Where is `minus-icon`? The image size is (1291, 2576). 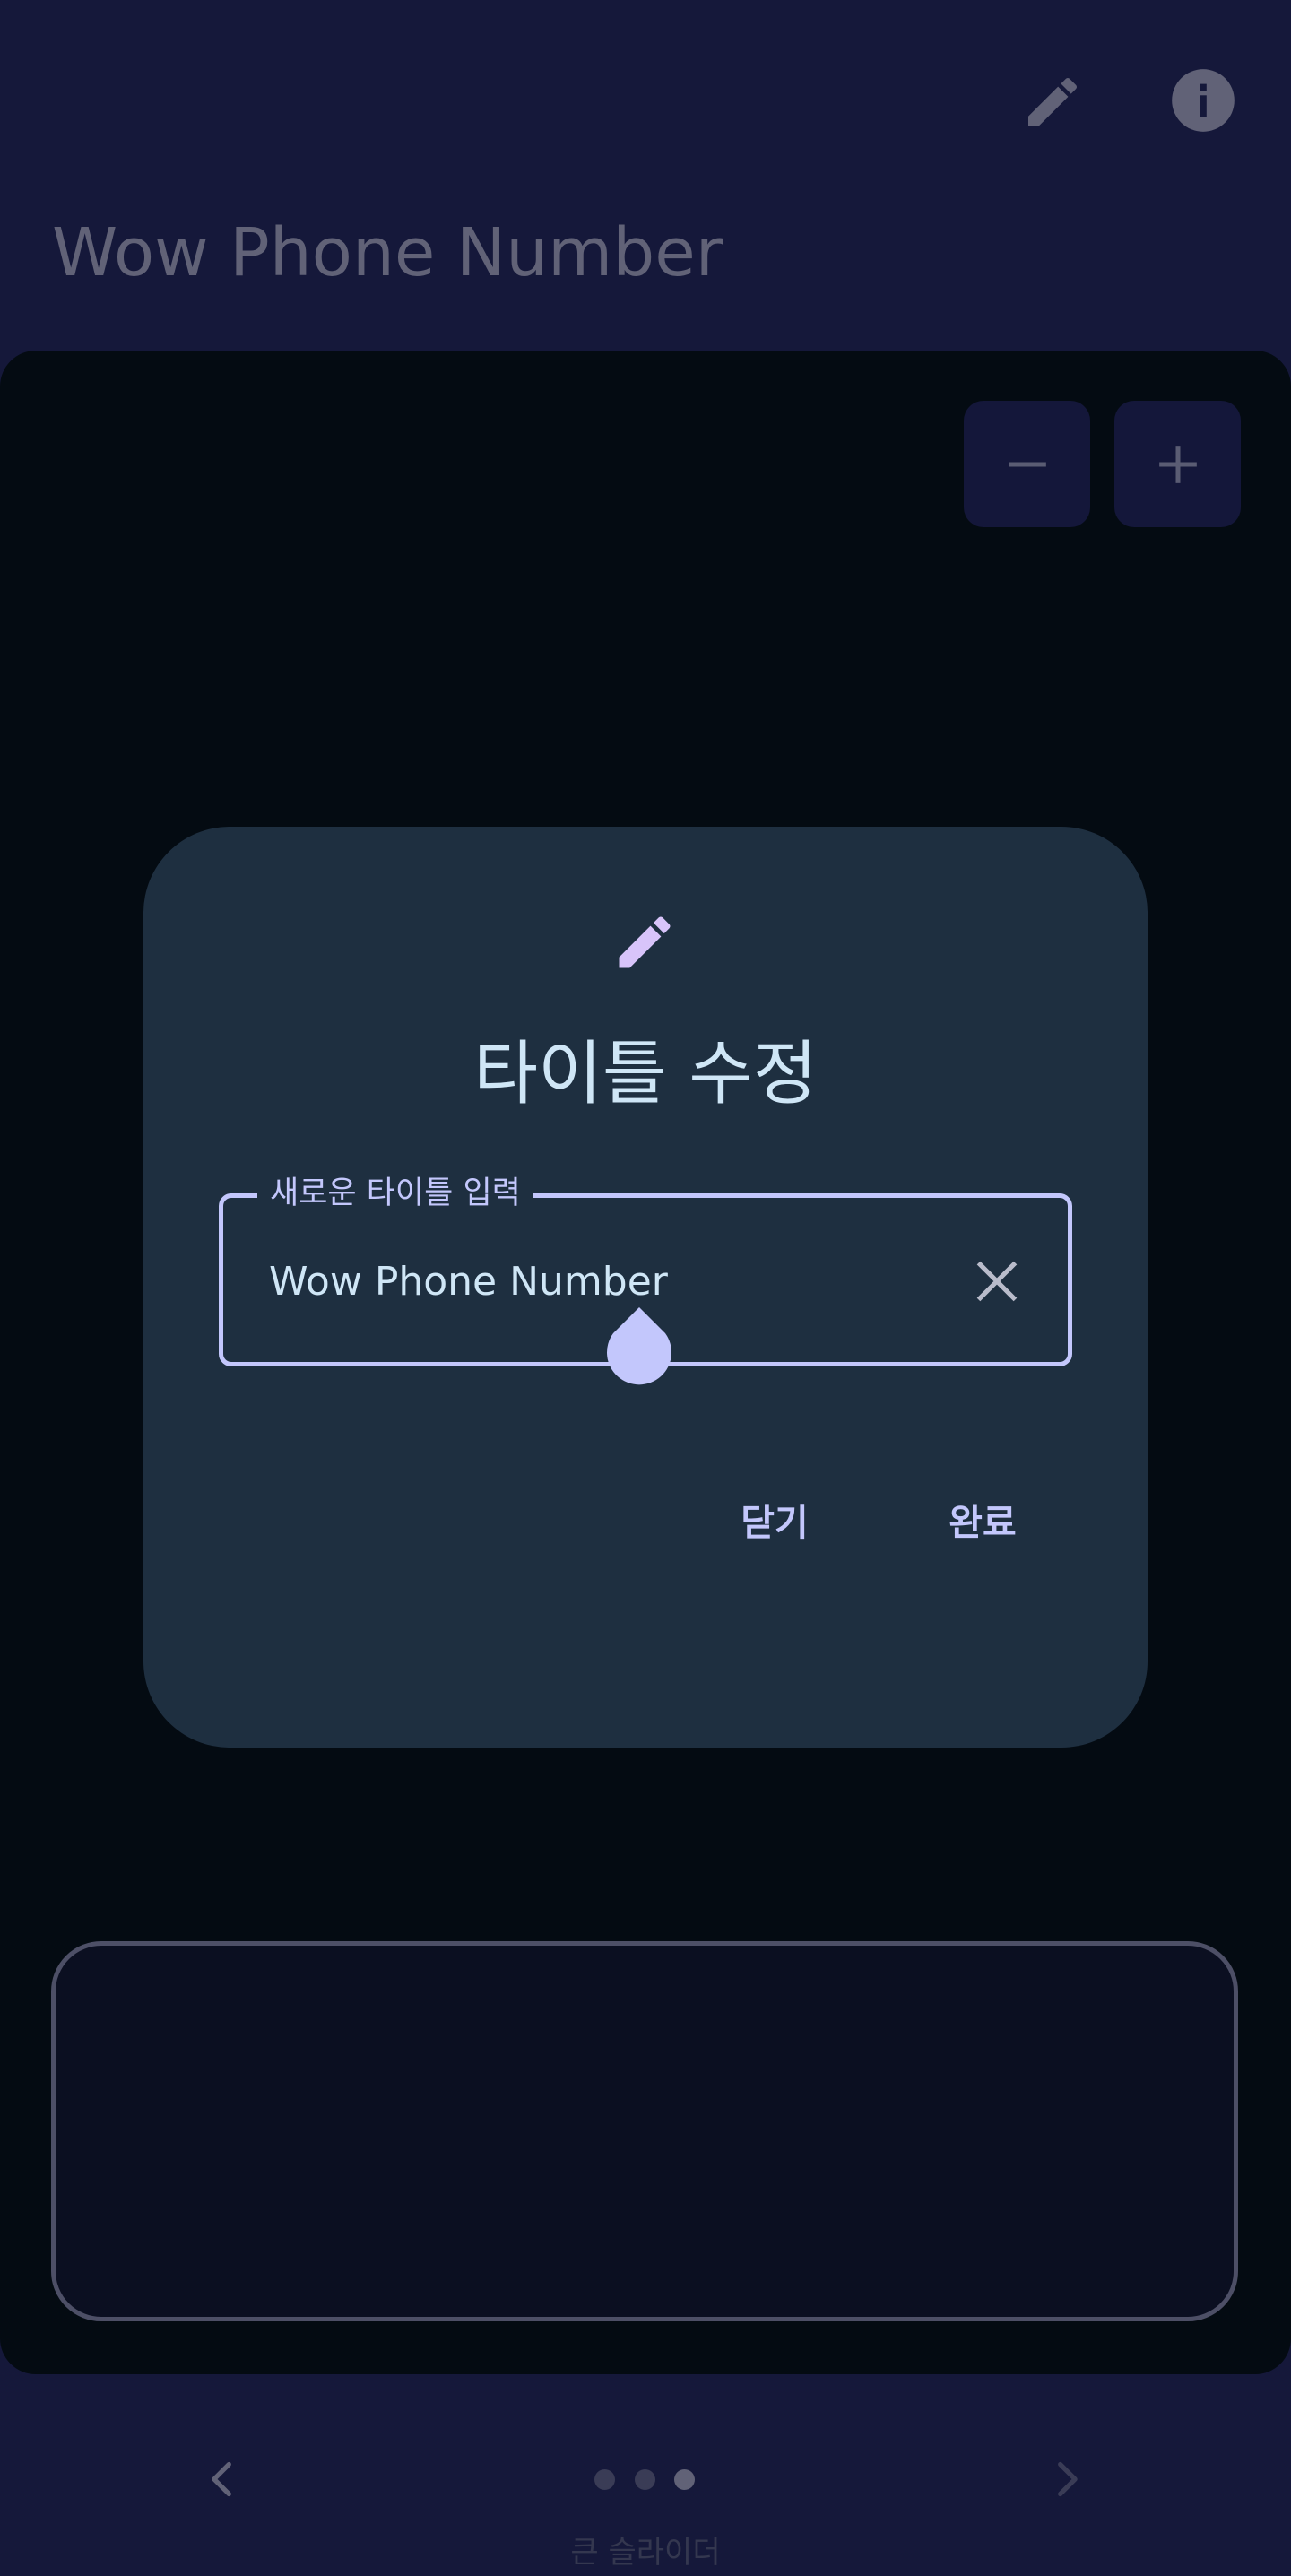 minus-icon is located at coordinates (1027, 464).